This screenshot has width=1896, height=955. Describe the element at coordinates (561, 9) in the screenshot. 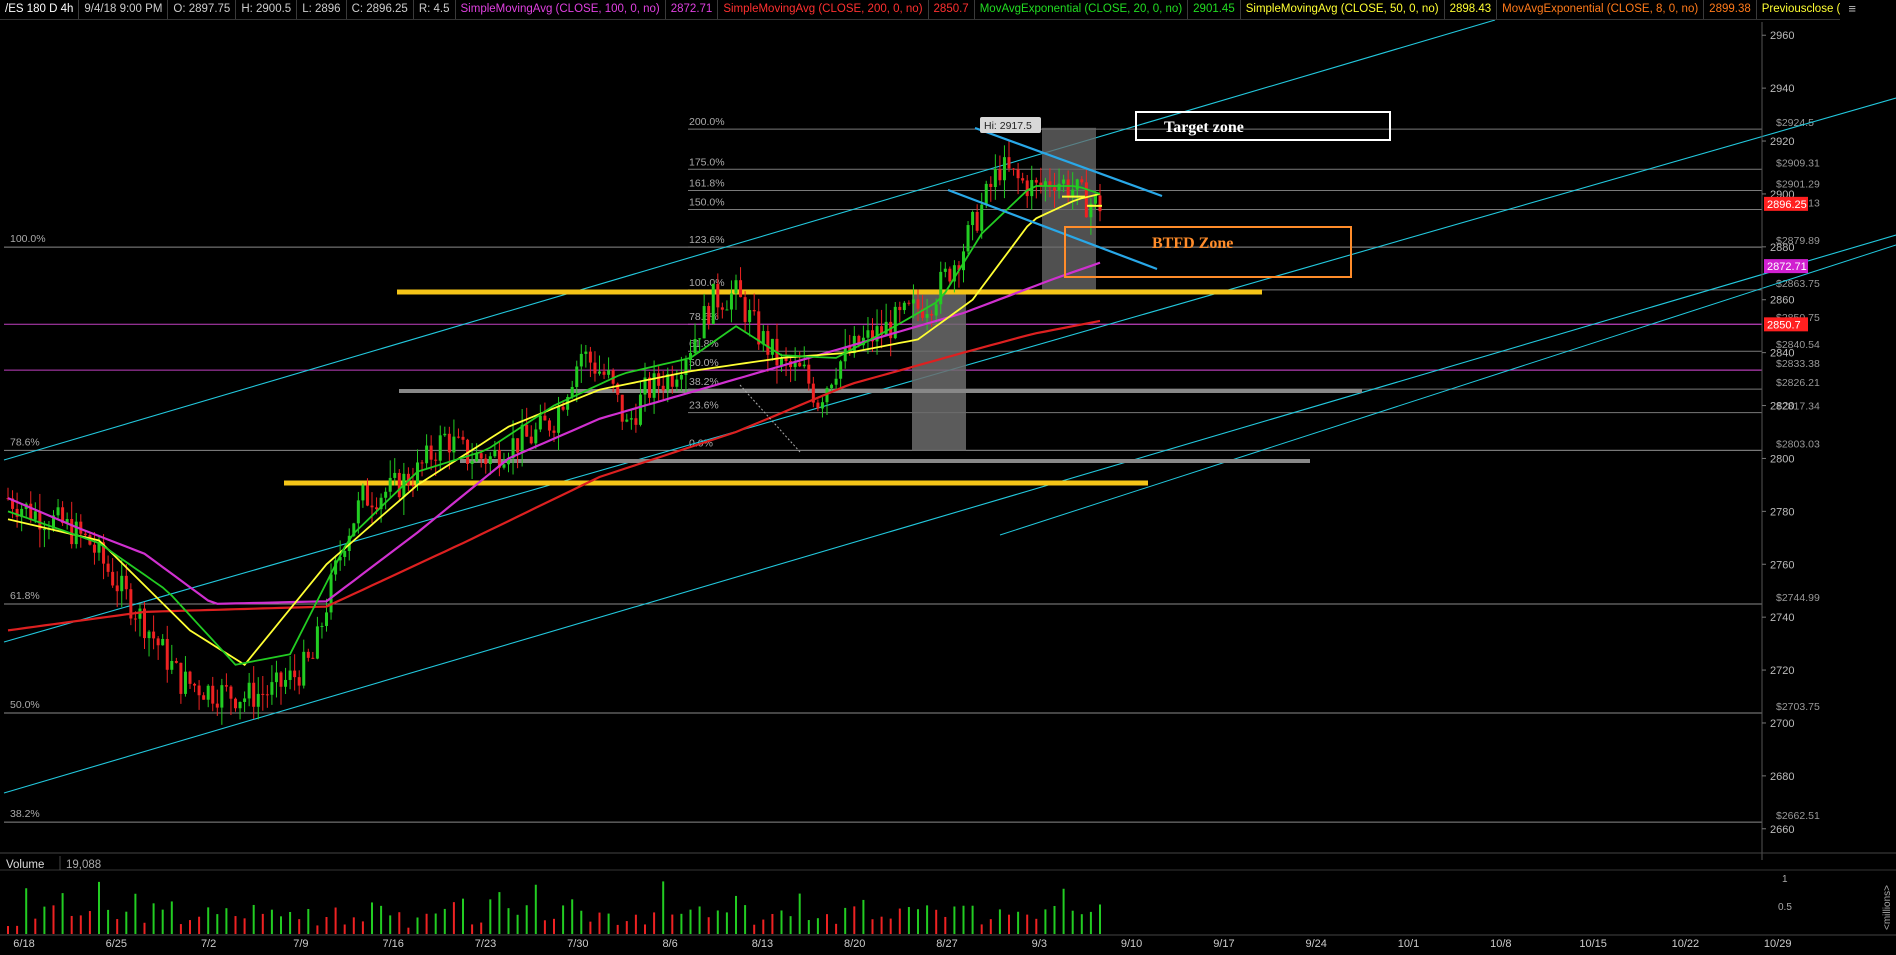

I see `study-0: SimpleMovingAvg (CLOSE, 100, 0, no)` at that location.